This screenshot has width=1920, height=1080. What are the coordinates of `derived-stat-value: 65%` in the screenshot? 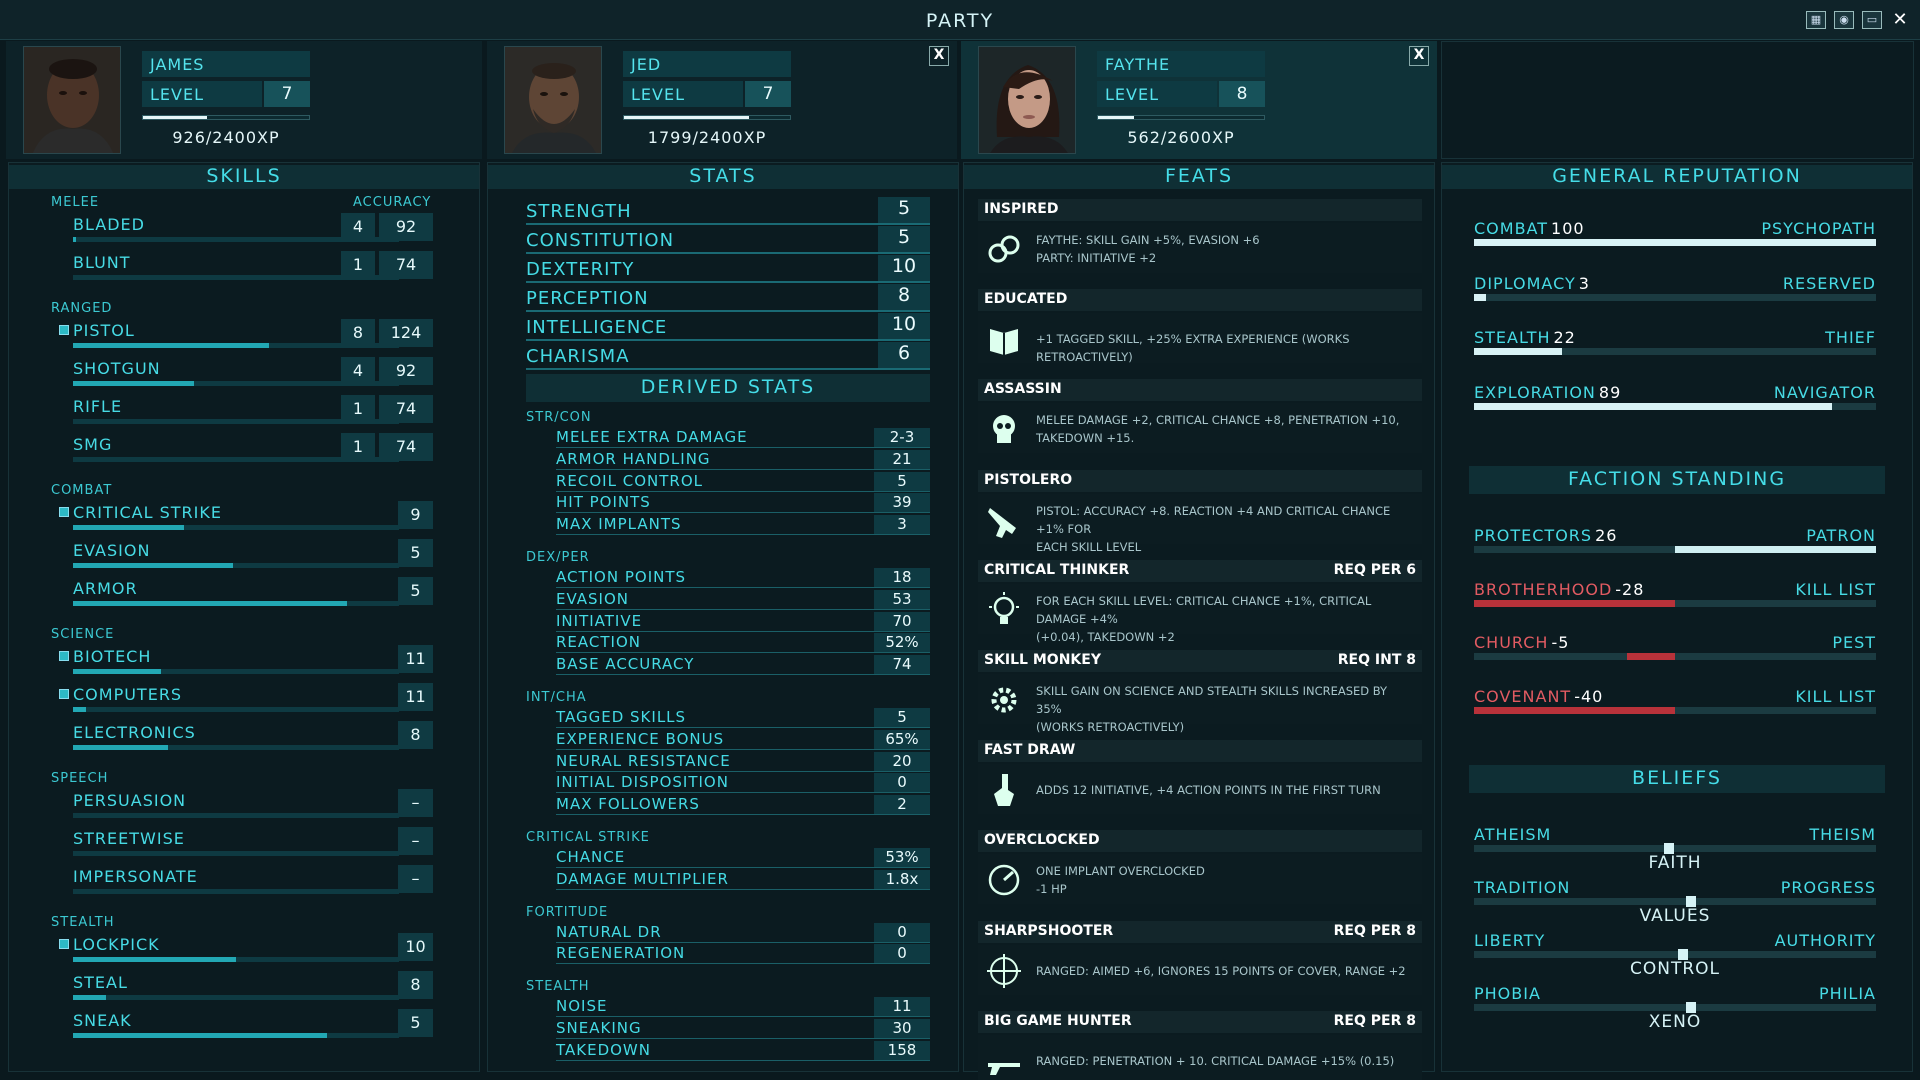 It's located at (902, 739).